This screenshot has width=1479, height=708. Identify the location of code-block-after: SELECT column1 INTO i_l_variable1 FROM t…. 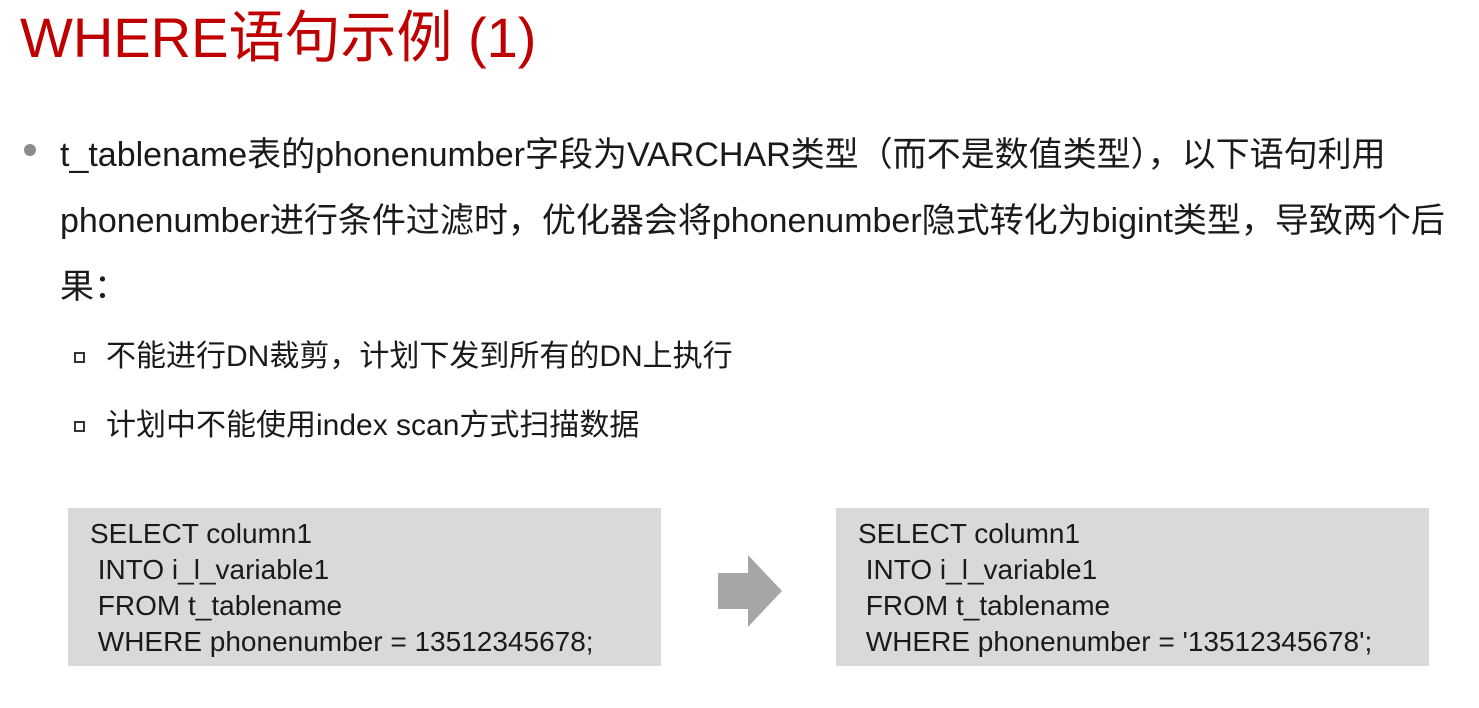
(1132, 587).